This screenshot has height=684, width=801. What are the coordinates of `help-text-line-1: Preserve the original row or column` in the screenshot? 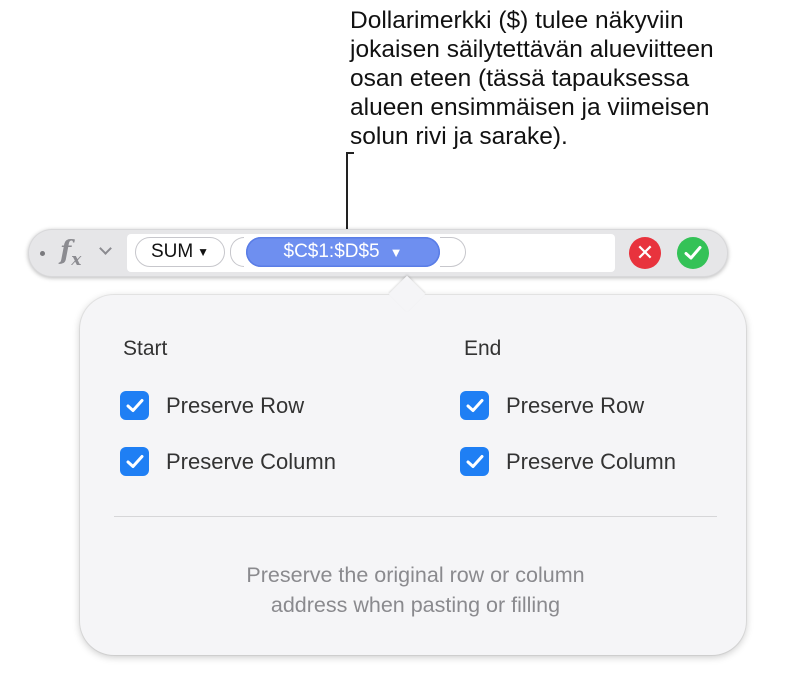 It's located at (415, 575).